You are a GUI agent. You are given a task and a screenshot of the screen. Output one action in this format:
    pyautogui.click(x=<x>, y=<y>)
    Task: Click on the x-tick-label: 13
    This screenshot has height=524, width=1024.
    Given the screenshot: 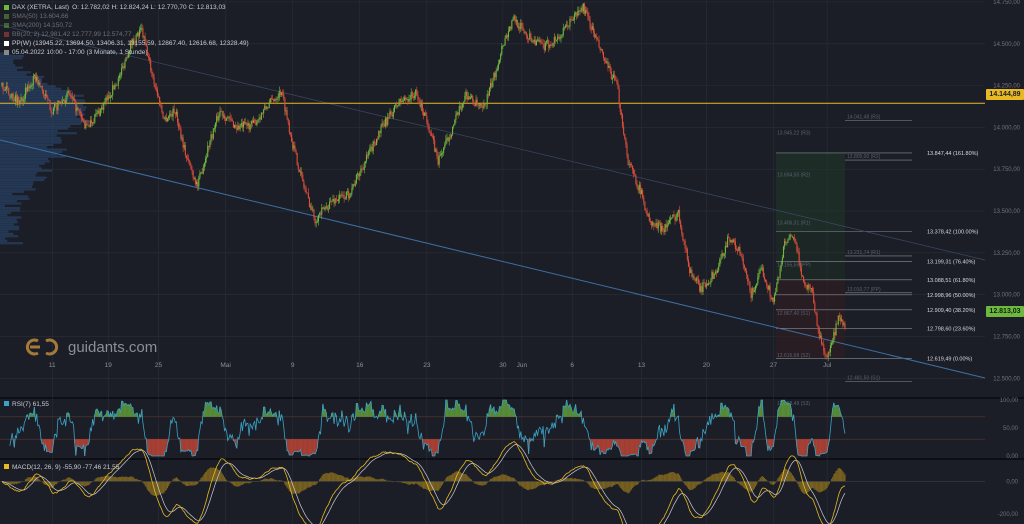 What is the action you would take?
    pyautogui.click(x=642, y=365)
    